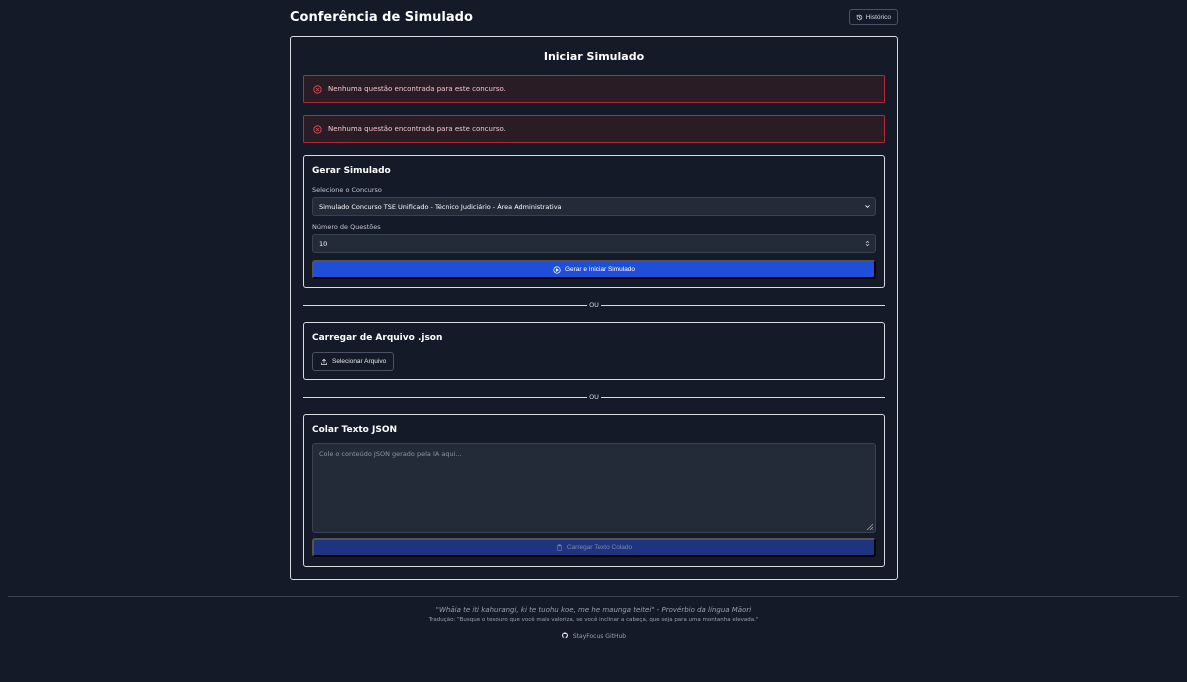 The image size is (1187, 682). What do you see at coordinates (557, 269) in the screenshot?
I see `play-circle-icon` at bounding box center [557, 269].